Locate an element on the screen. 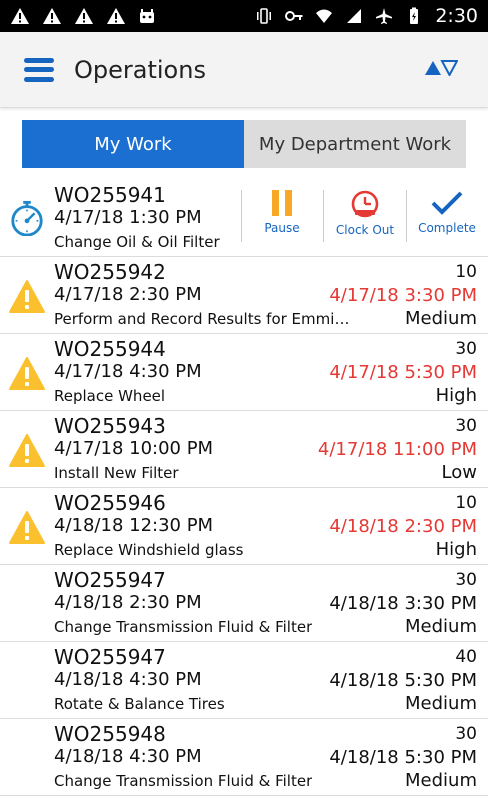  sort-icon is located at coordinates (441, 68).